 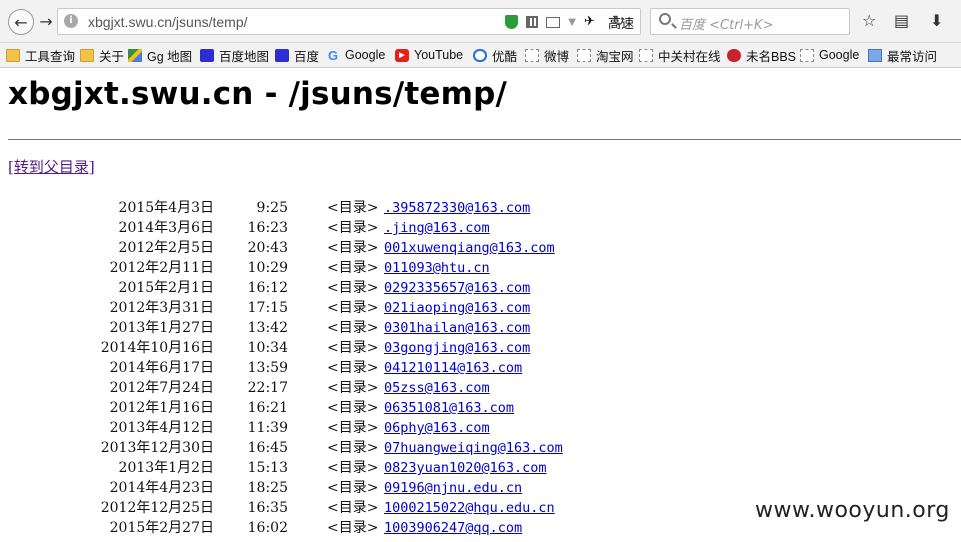 What do you see at coordinates (437, 228) in the screenshot?
I see `entry-link: .jing@163.com` at bounding box center [437, 228].